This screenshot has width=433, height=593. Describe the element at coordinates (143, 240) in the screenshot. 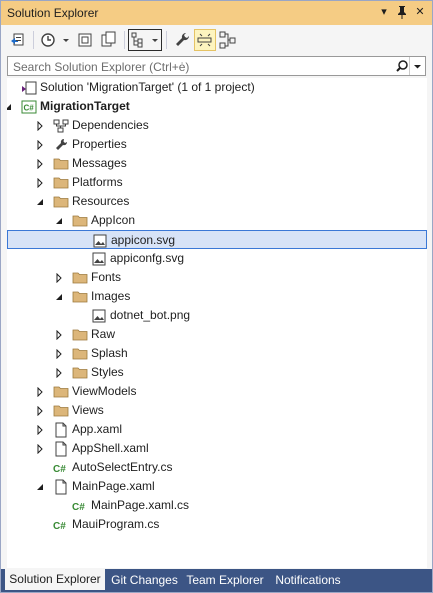

I see `tree-item-label: appicon.svg` at that location.